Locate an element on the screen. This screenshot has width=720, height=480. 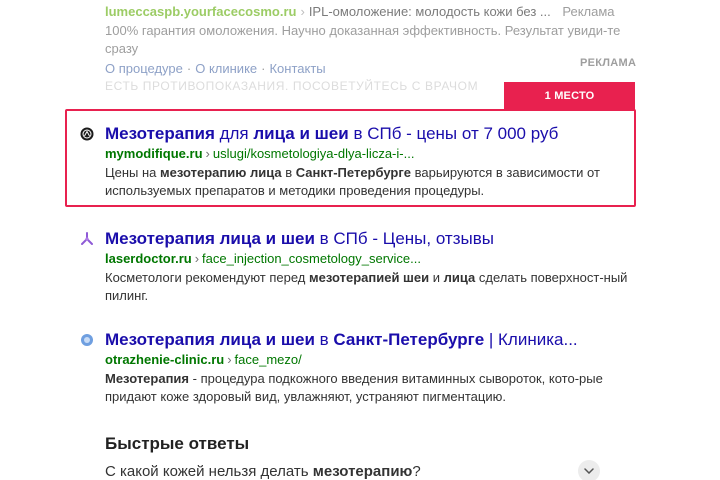
result-path: face_mezo/ is located at coordinates (268, 359).